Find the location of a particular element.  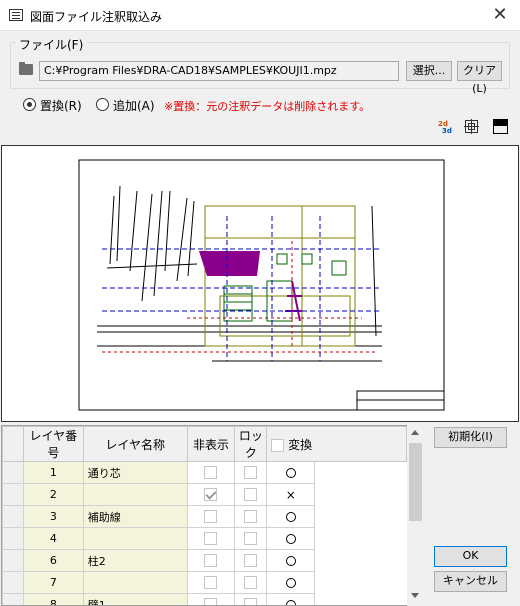

layer-number-cell: 4 is located at coordinates (53, 538).